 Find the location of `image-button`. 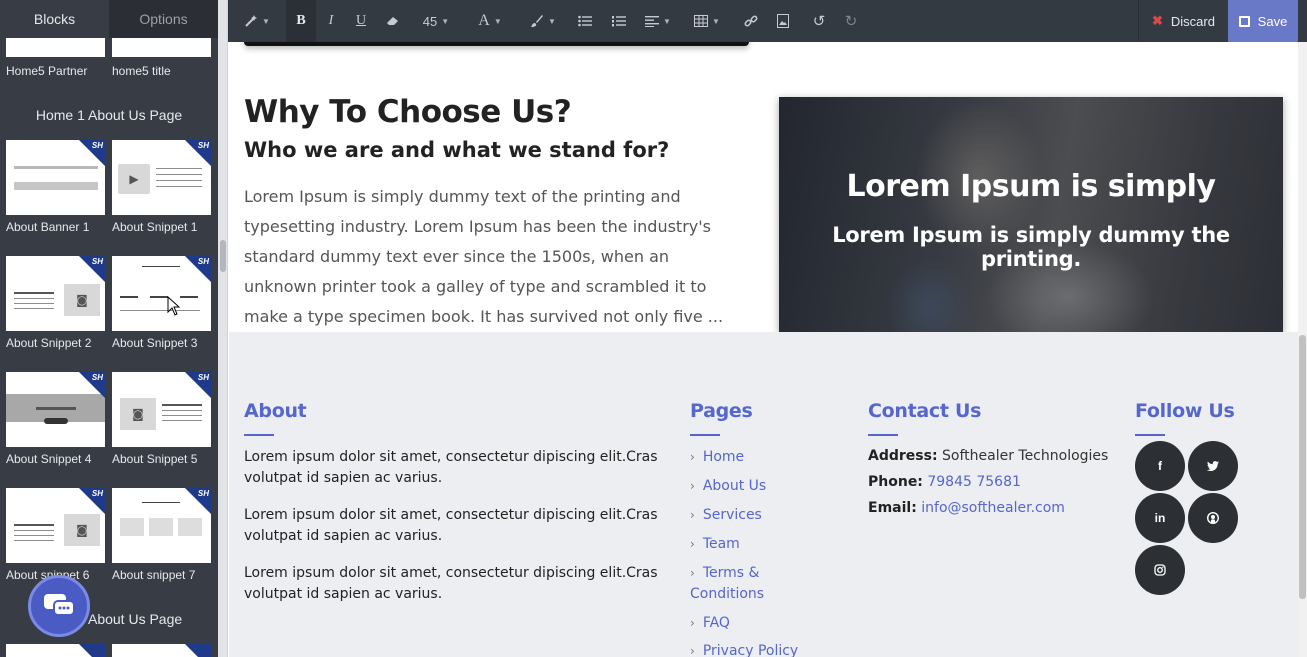

image-button is located at coordinates (783, 21).